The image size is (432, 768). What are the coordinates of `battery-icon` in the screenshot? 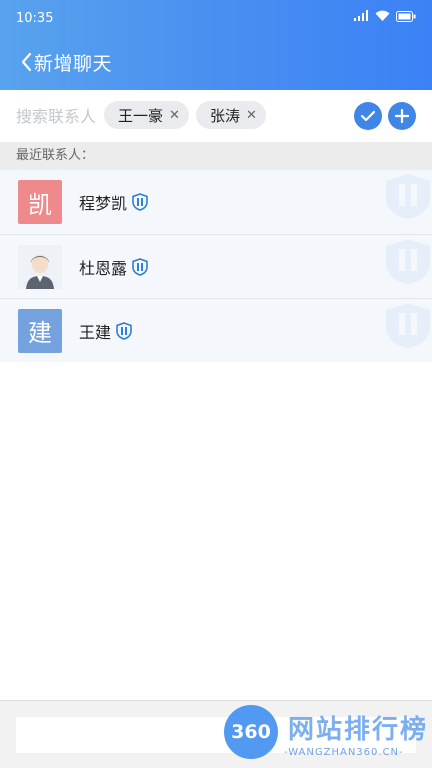 It's located at (406, 16).